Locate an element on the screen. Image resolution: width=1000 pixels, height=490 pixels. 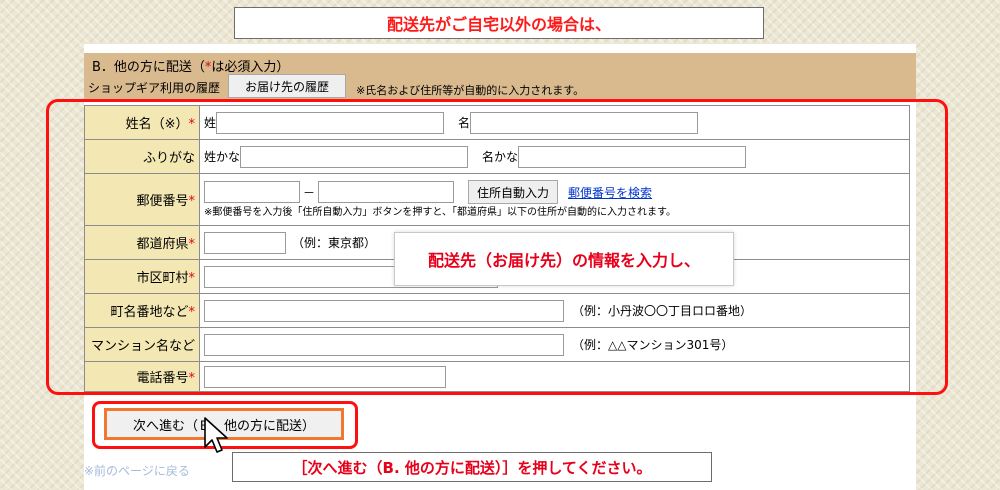
phone-field-cell is located at coordinates (554, 376).